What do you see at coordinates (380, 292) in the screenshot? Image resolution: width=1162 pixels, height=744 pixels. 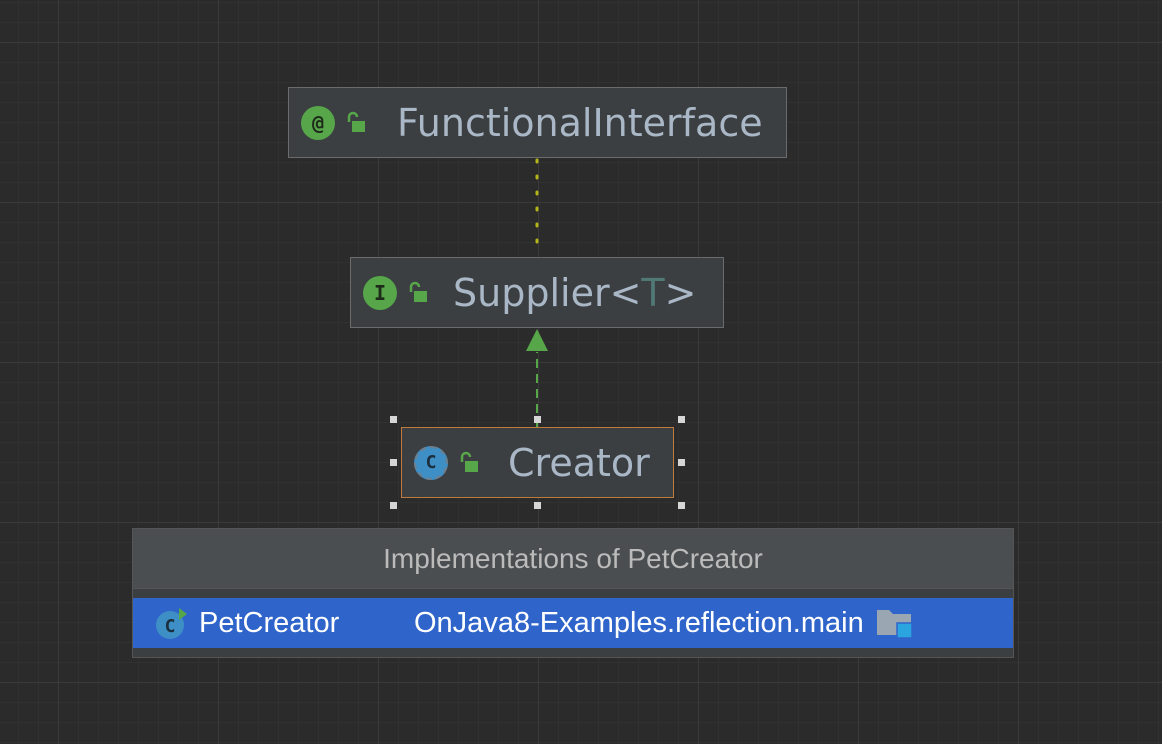 I see `interface-icon: I` at bounding box center [380, 292].